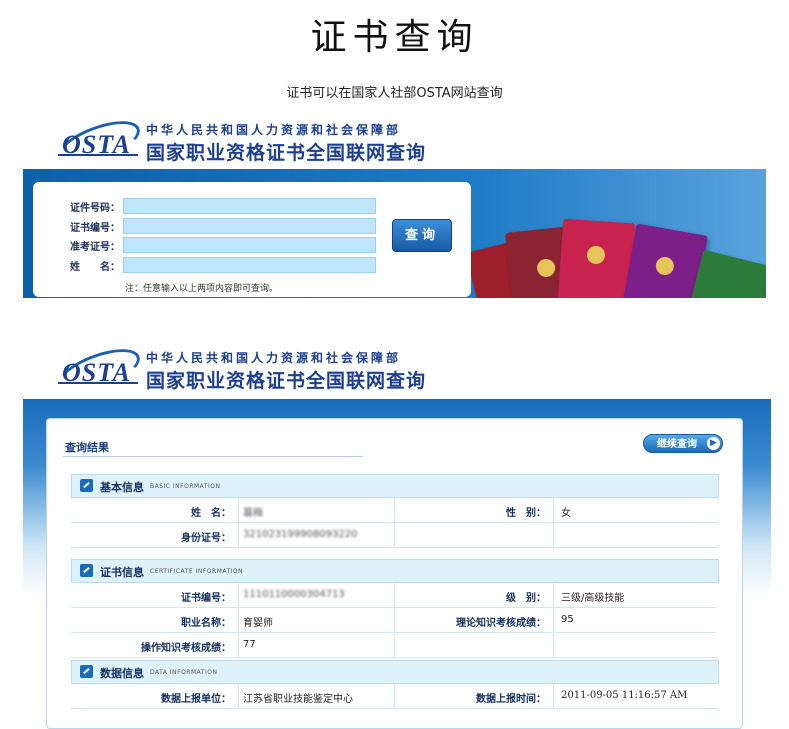 The height and width of the screenshot is (729, 789). What do you see at coordinates (249, 644) in the screenshot?
I see `practice-score-value: 77` at bounding box center [249, 644].